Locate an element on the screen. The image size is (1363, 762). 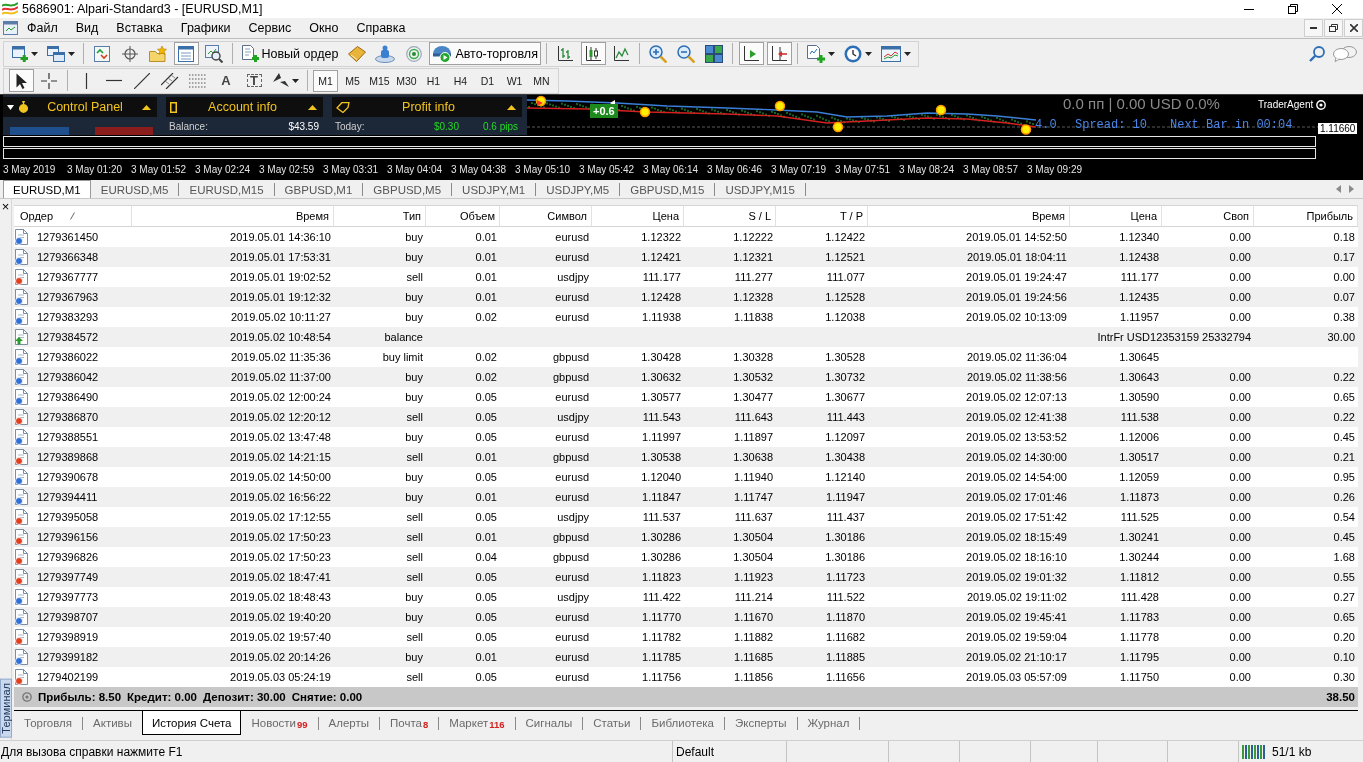
text-label-button: T is located at coordinates (254, 80).